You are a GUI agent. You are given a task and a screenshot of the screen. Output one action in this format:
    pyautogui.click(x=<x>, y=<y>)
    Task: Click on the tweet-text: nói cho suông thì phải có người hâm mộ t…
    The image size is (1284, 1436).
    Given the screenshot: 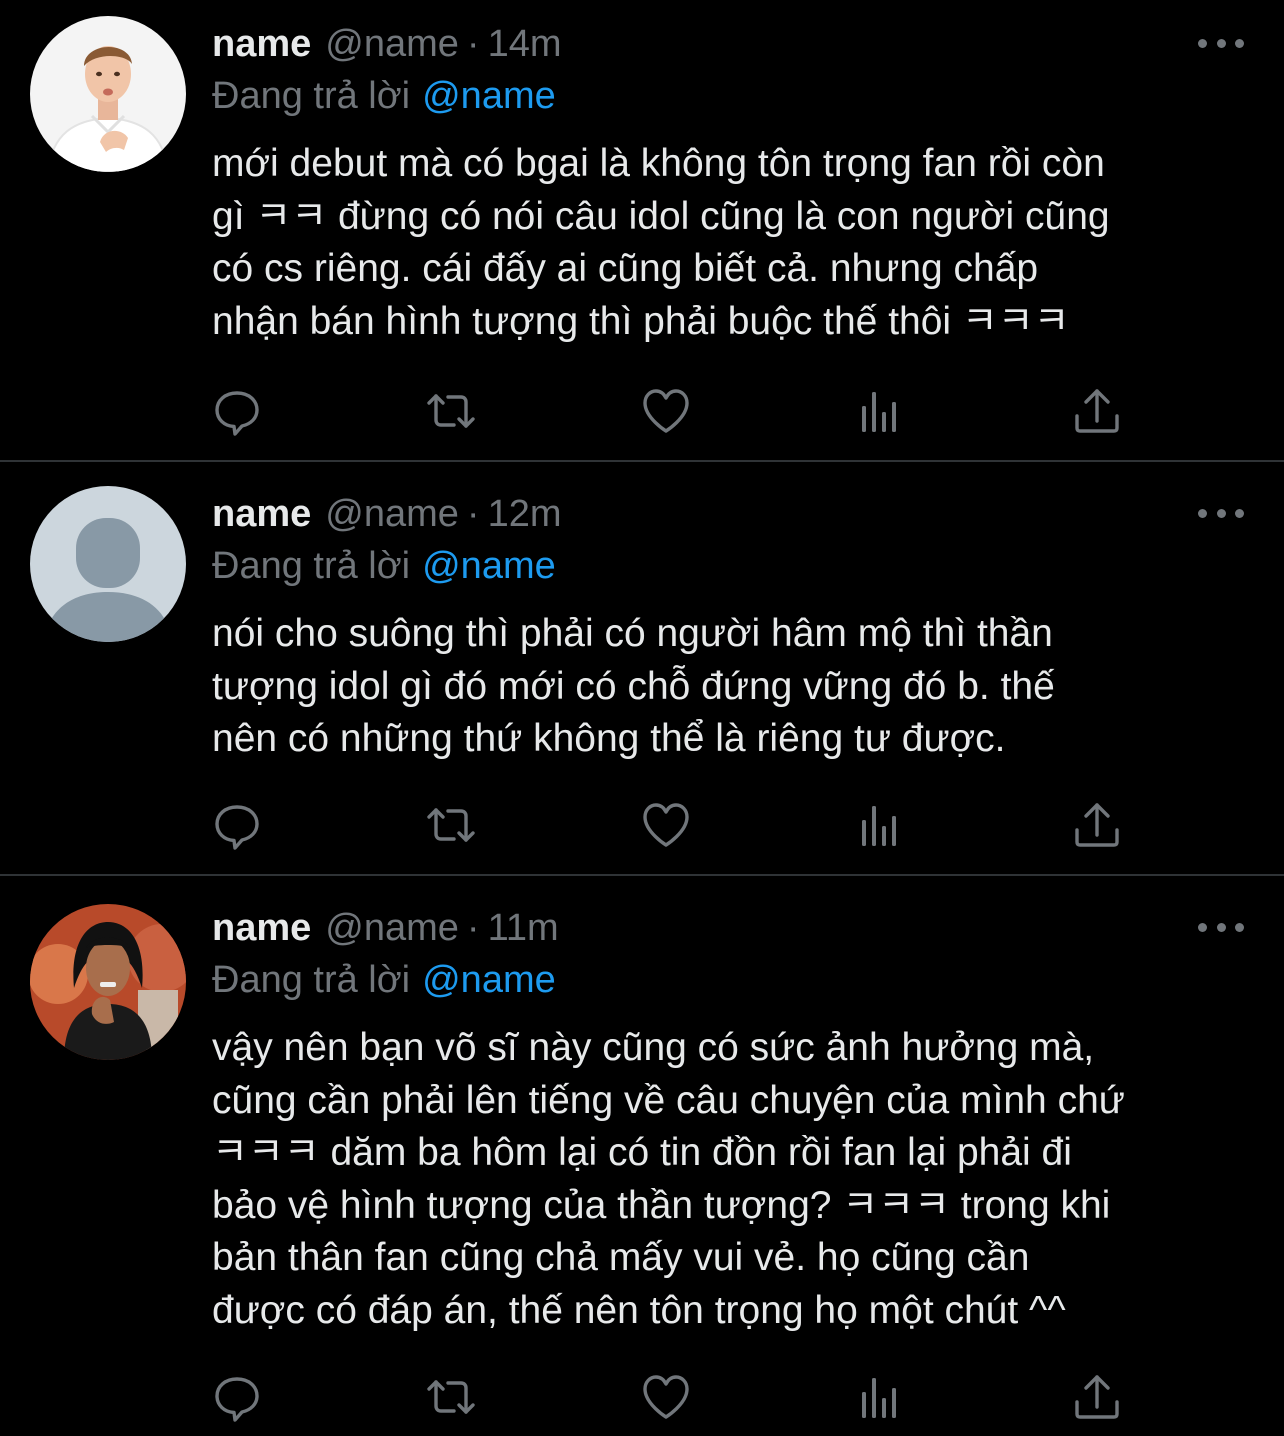 What is the action you would take?
    pyautogui.click(x=633, y=686)
    